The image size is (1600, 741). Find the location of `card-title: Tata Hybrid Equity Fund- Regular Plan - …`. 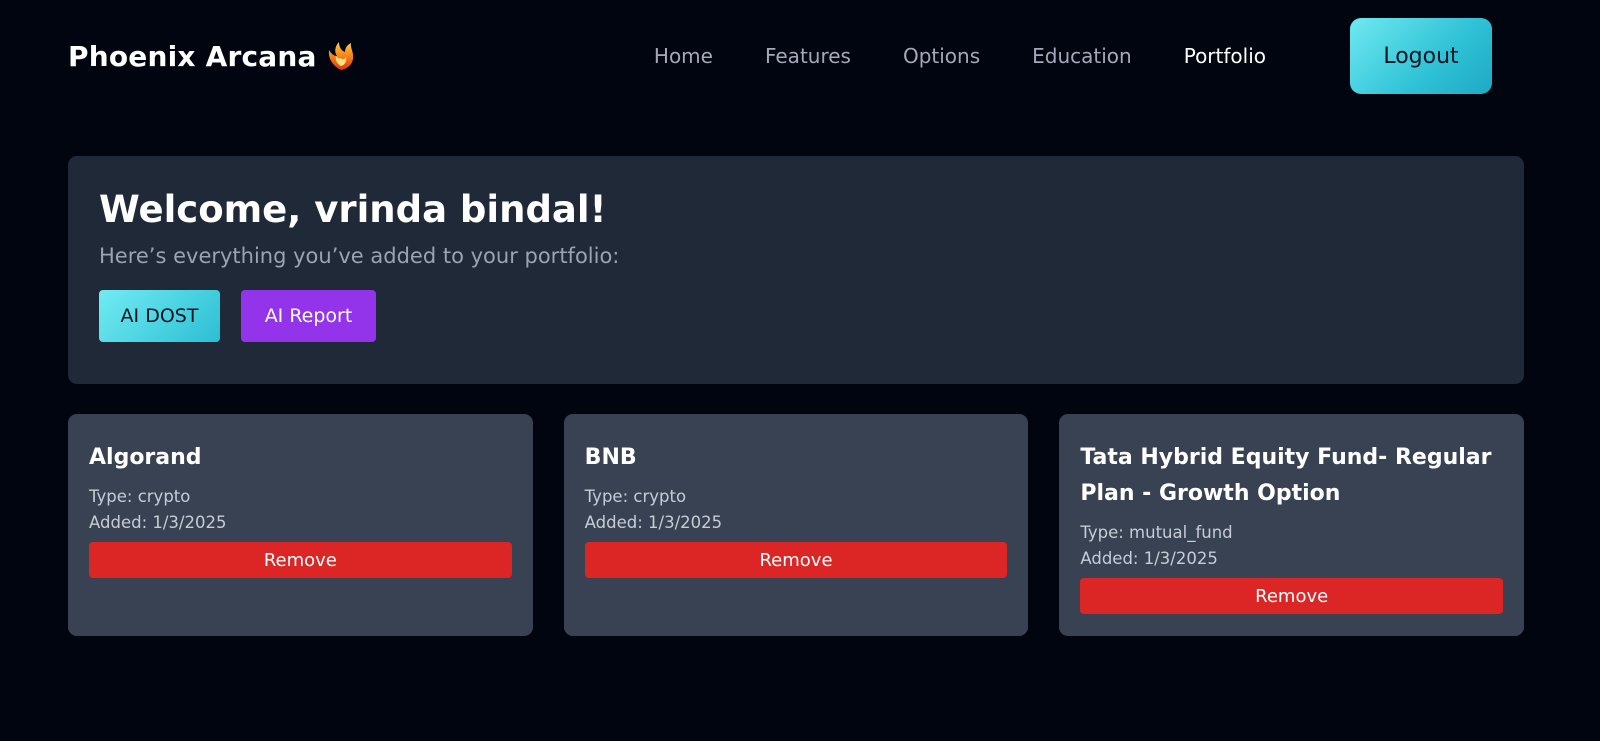

card-title: Tata Hybrid Equity Fund- Regular Plan - … is located at coordinates (1286, 475).